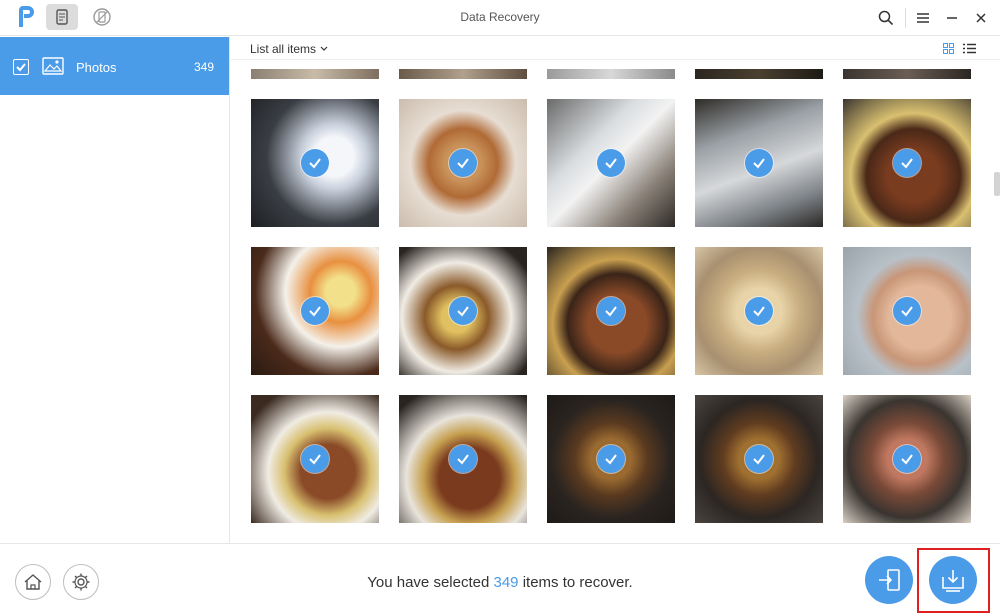 The image size is (1000, 615). I want to click on window-title: Data Recovery, so click(500, 17).